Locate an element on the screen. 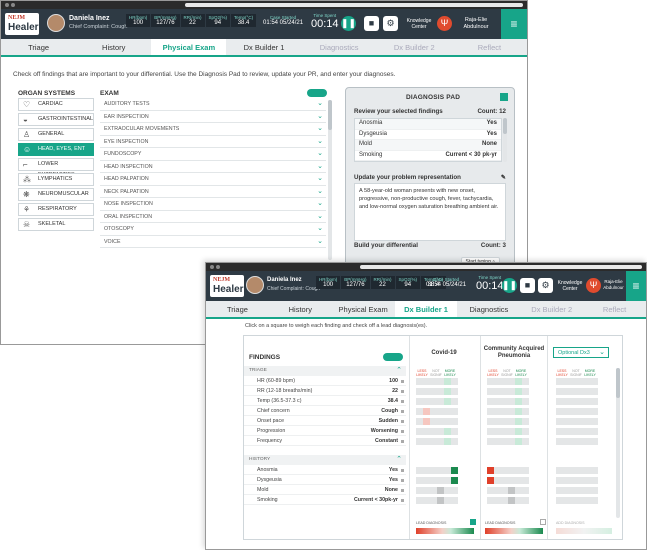 Image resolution: width=647 pixels, height=550 pixels. tab-triage: Triage is located at coordinates (237, 309).